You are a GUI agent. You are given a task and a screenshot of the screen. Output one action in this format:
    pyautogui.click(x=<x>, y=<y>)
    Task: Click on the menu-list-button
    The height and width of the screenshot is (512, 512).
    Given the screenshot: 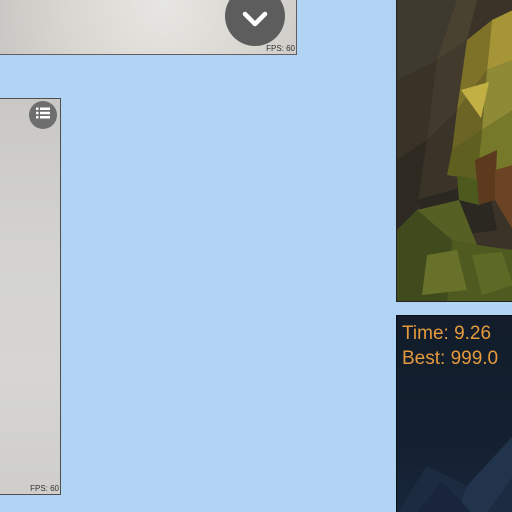 What is the action you would take?
    pyautogui.click(x=43, y=115)
    